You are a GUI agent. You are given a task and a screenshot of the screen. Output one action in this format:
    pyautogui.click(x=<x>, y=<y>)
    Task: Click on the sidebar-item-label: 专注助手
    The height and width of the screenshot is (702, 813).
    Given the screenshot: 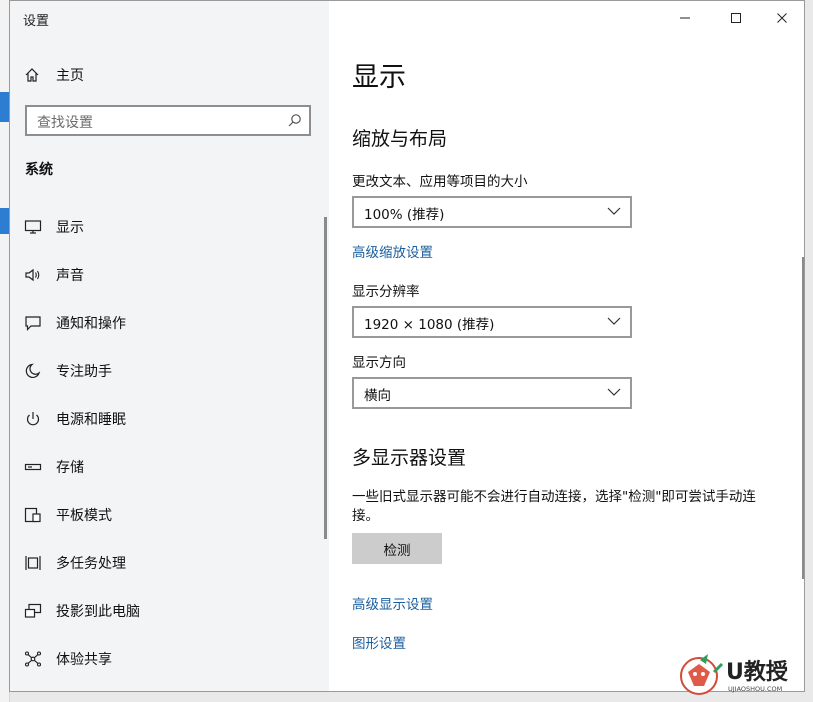 What is the action you would take?
    pyautogui.click(x=84, y=372)
    